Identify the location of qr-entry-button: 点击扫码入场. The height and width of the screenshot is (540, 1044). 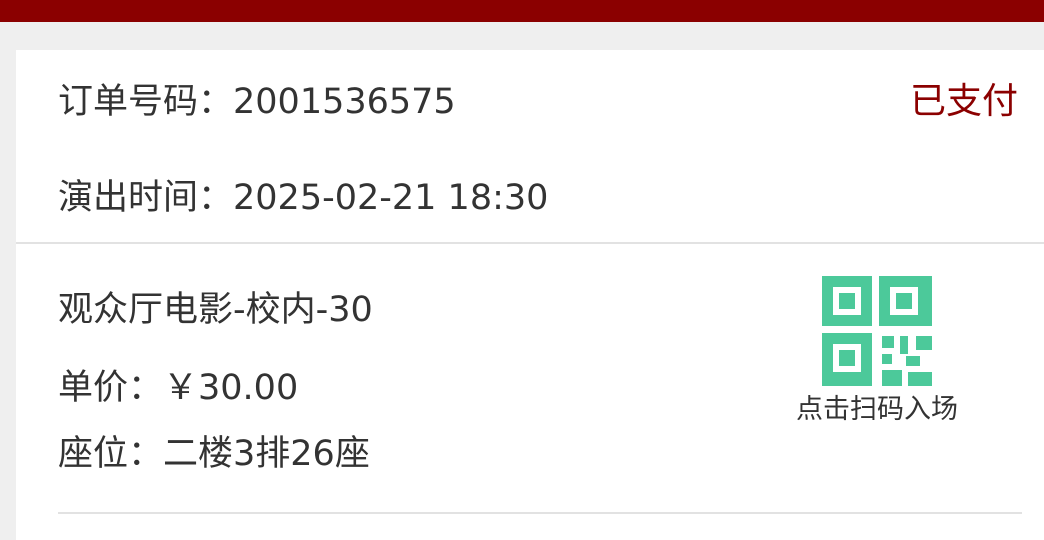
(877, 351).